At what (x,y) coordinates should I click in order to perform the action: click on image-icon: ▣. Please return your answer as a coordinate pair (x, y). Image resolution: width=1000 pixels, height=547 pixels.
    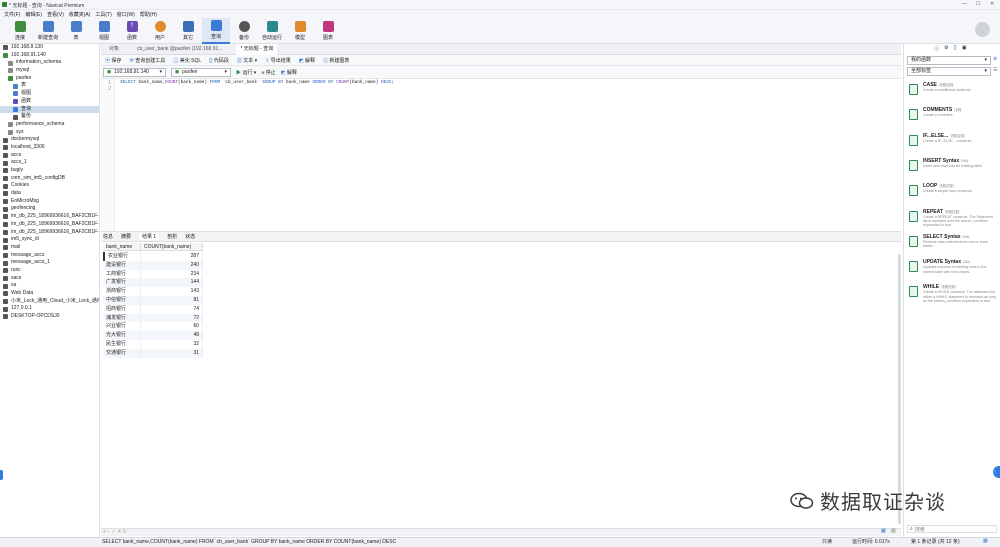
    Looking at the image, I should click on (964, 48).